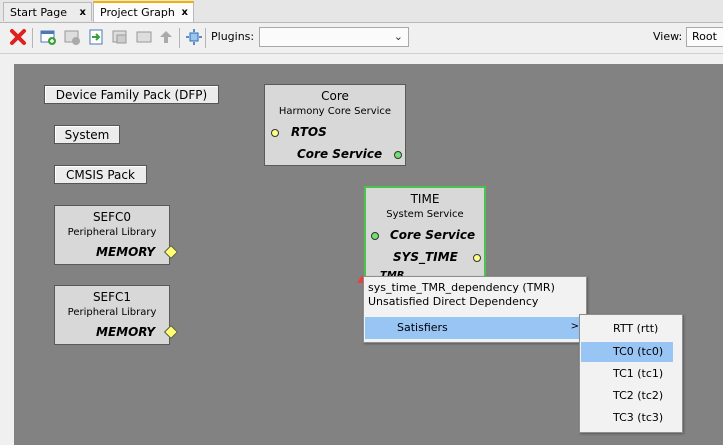  I want to click on export-icon, so click(119, 37).